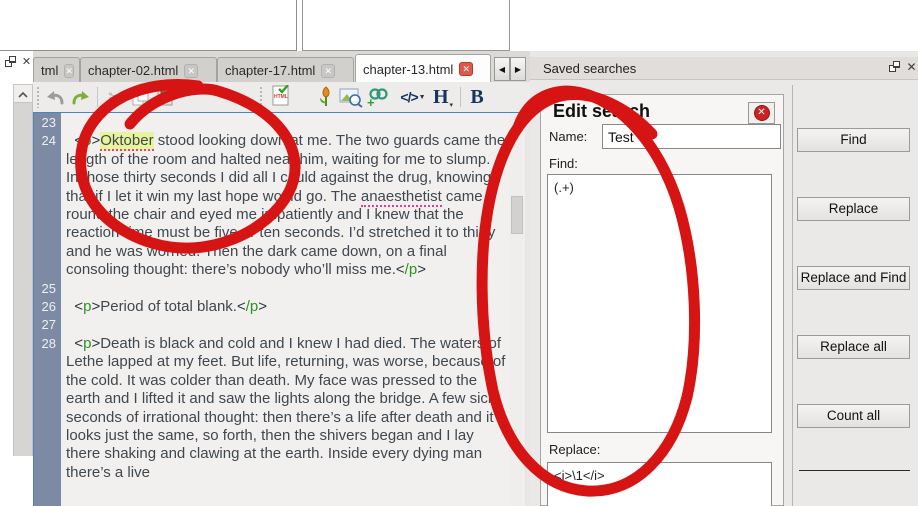 The width and height of the screenshot is (918, 506). What do you see at coordinates (853, 416) in the screenshot?
I see `count-all-button: Count all` at bounding box center [853, 416].